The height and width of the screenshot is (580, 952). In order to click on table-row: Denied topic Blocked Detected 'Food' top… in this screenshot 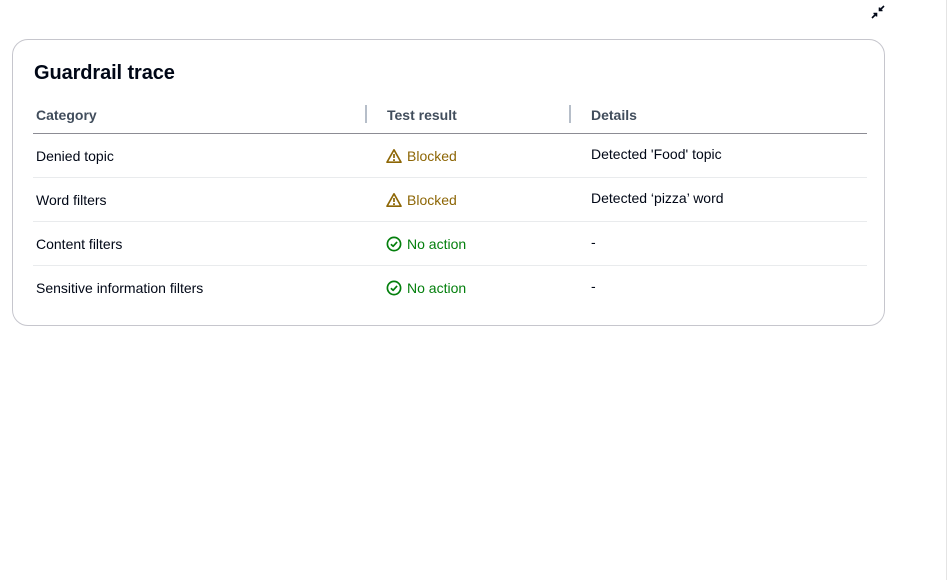, I will do `click(450, 156)`.